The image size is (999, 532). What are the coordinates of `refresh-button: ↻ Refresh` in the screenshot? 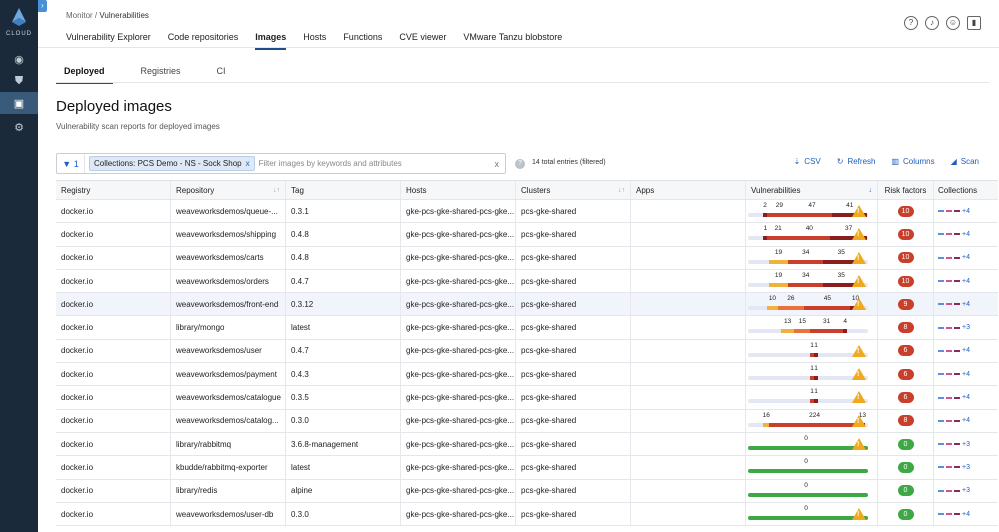 It's located at (856, 161).